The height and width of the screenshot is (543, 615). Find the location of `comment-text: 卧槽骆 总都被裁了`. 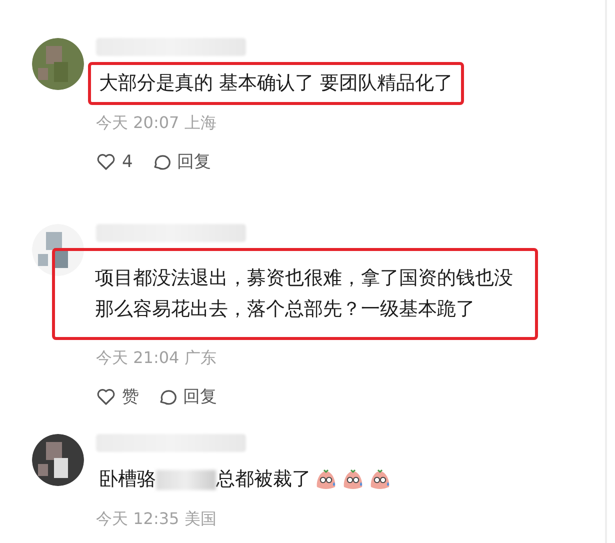

comment-text: 卧槽骆 总都被裁了 is located at coordinates (245, 479).